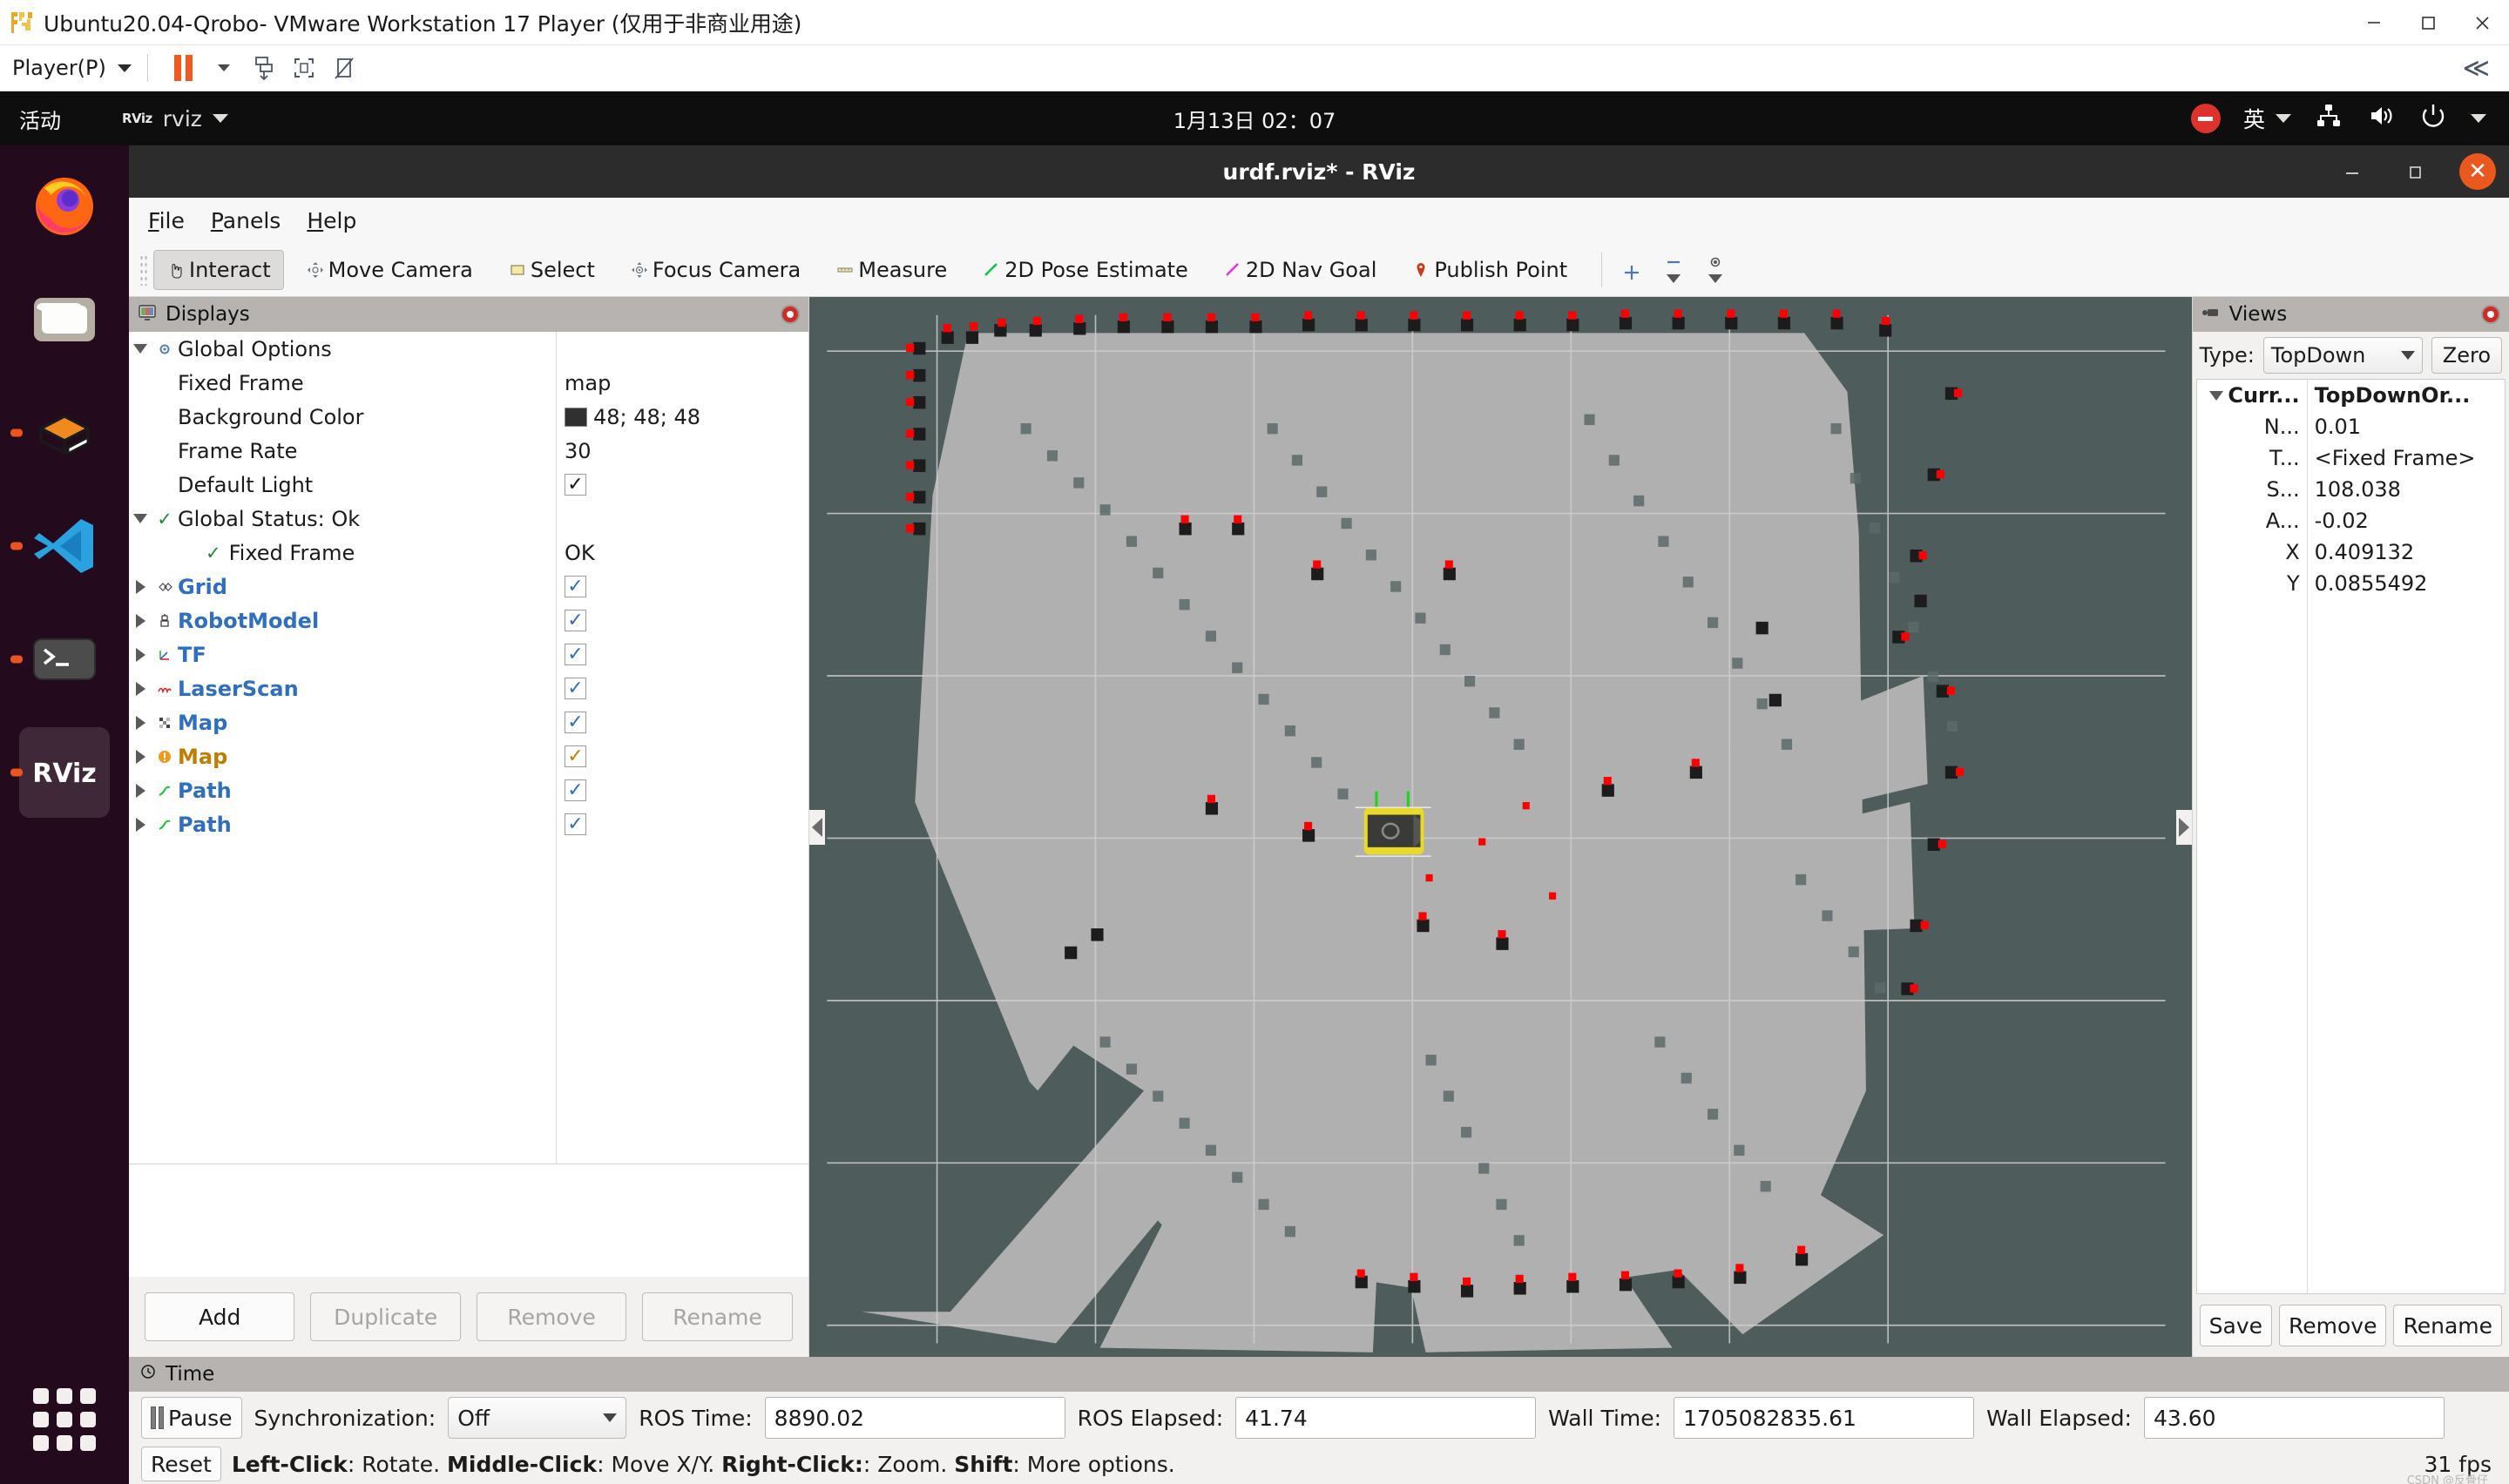 This screenshot has height=1484, width=2509. Describe the element at coordinates (2415, 171) in the screenshot. I see `rviz-maximize-button` at that location.